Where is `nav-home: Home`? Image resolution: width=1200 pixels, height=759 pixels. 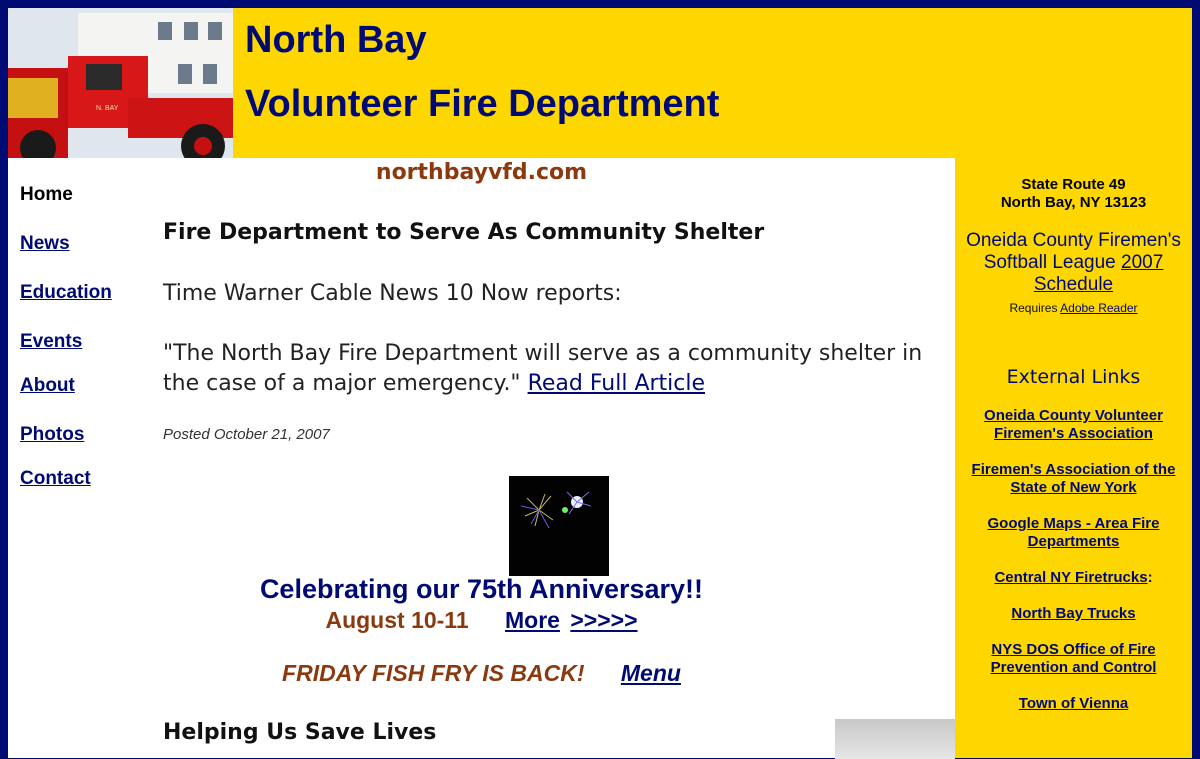
nav-home: Home is located at coordinates (46, 194).